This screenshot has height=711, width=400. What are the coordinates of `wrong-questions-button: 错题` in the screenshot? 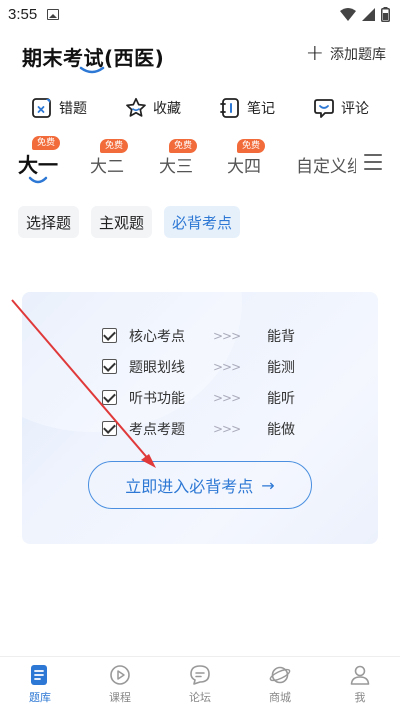 It's located at (59, 108).